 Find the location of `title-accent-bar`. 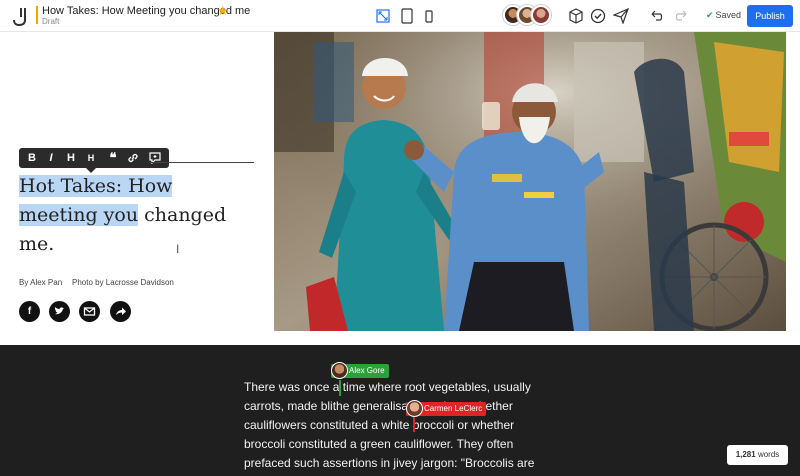

title-accent-bar is located at coordinates (37, 15).